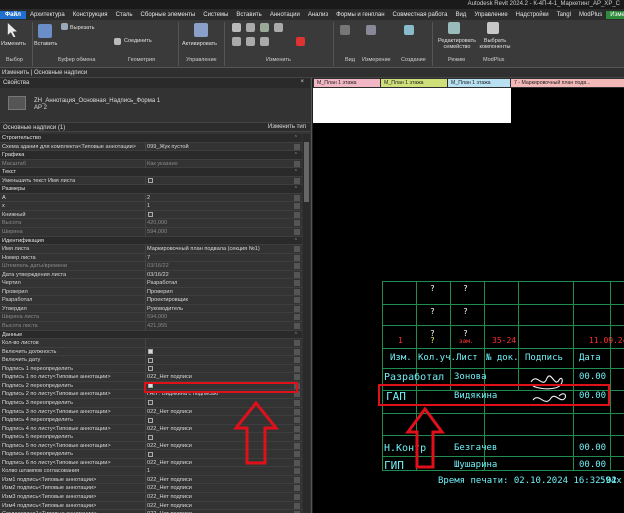  I want to click on panel-clipboard: Буфер обмена, so click(76, 60).